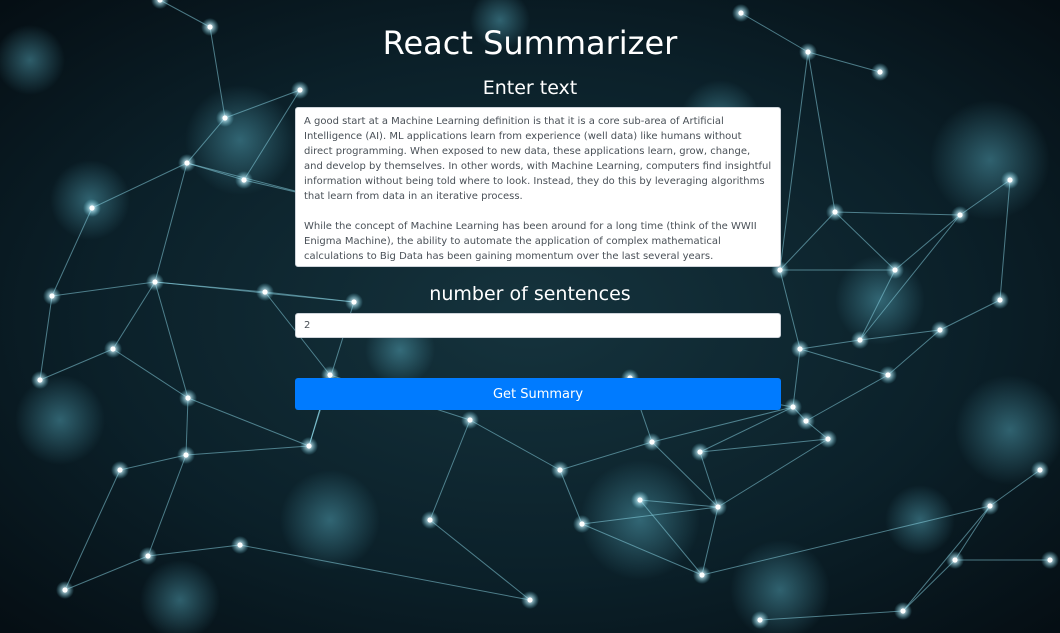  I want to click on number-of-sentences-input, so click(538, 325).